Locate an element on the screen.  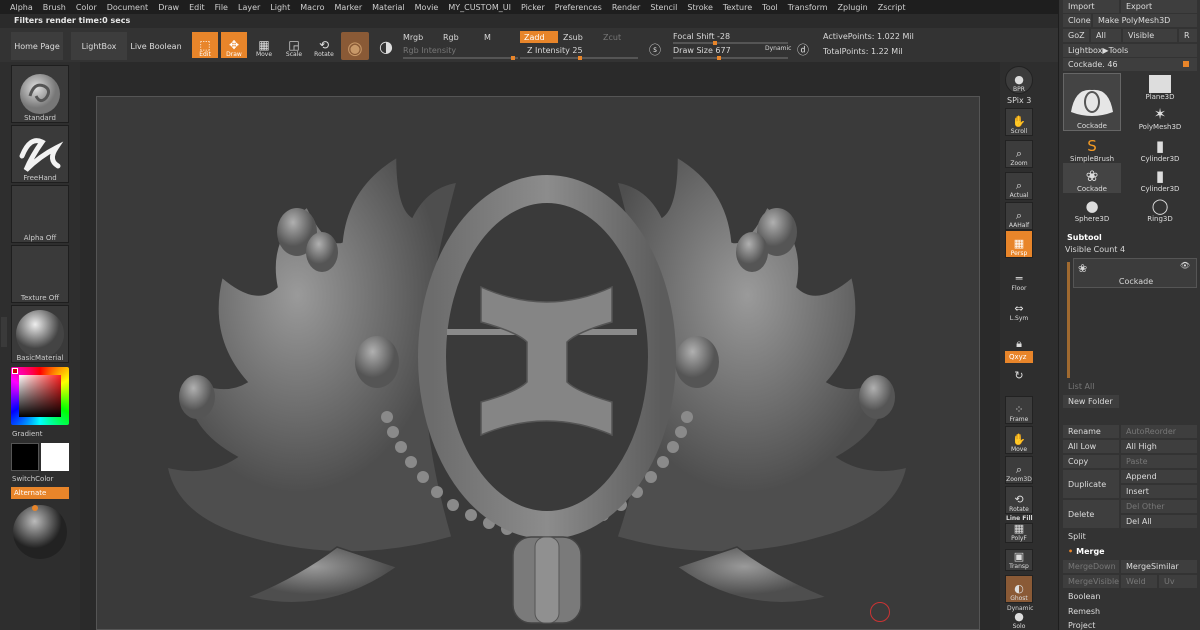
alternate-toggle: Alternate is located at coordinates (40, 493).